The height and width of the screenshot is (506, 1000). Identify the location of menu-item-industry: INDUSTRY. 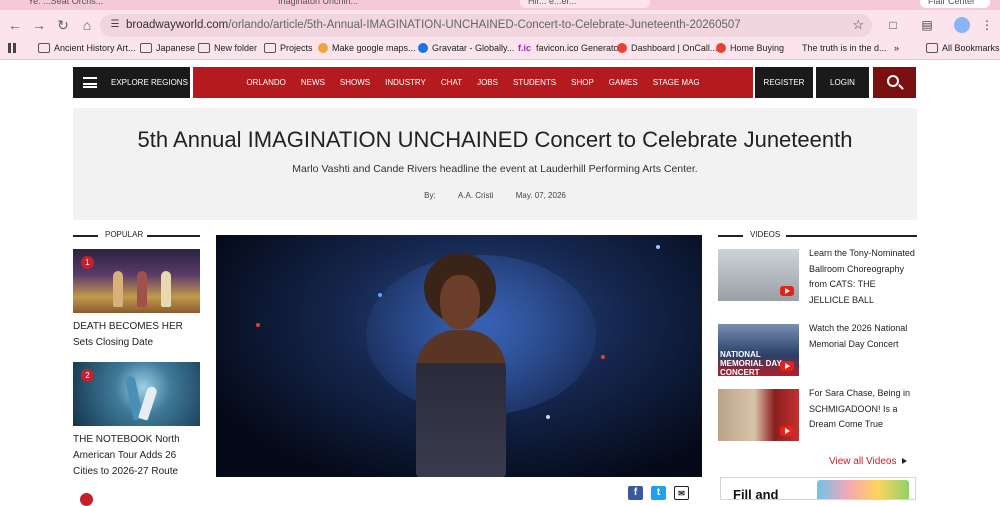
(405, 82).